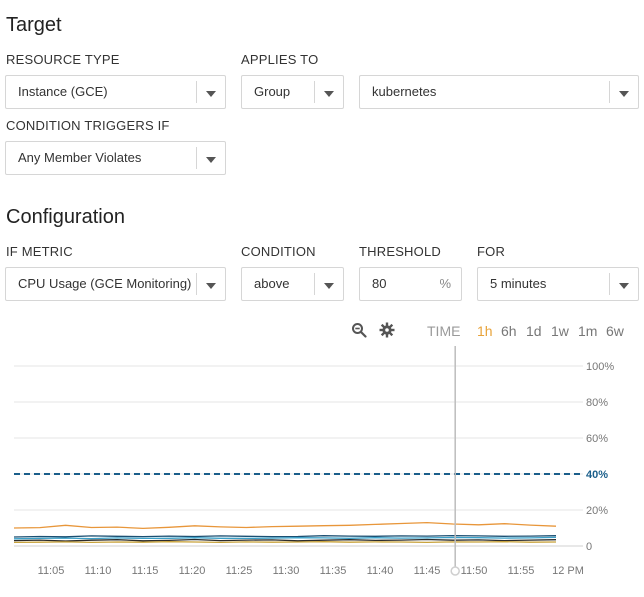 This screenshot has width=644, height=597. I want to click on y-tick-label: 60%, so click(597, 439).